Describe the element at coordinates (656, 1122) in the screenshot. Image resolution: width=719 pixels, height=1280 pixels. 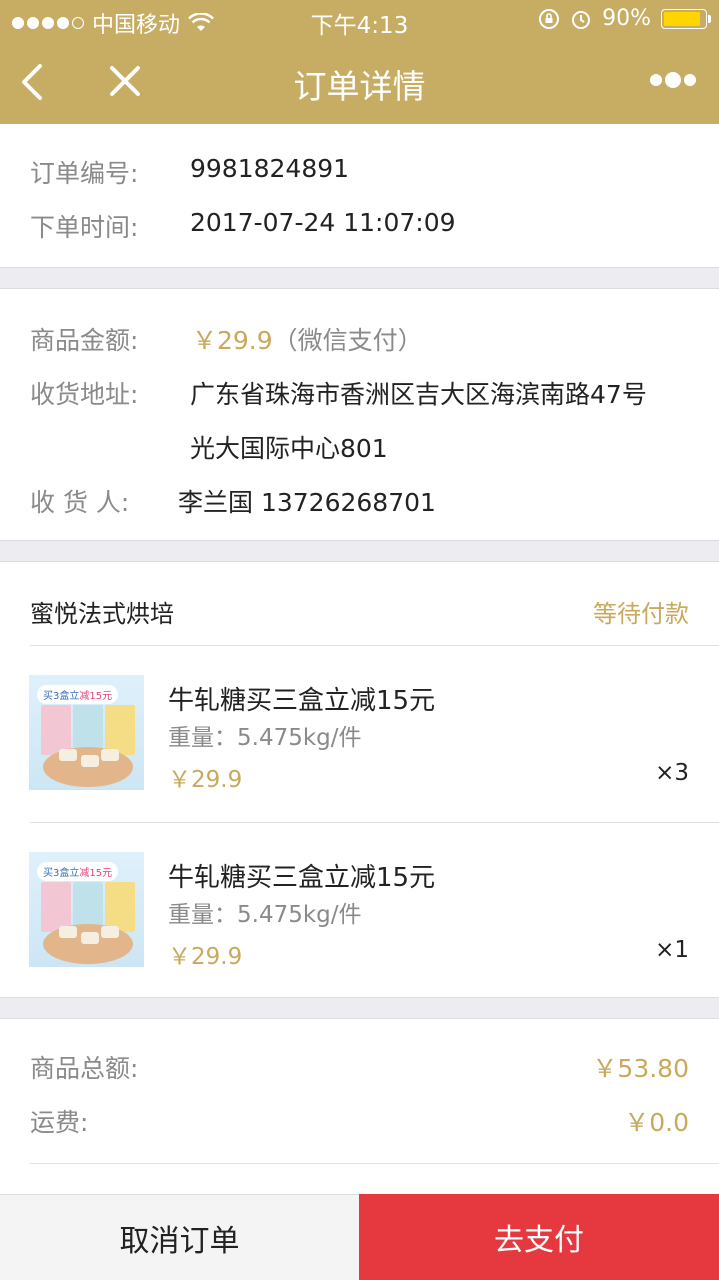
I see `shipping-value: ￥0.0` at that location.